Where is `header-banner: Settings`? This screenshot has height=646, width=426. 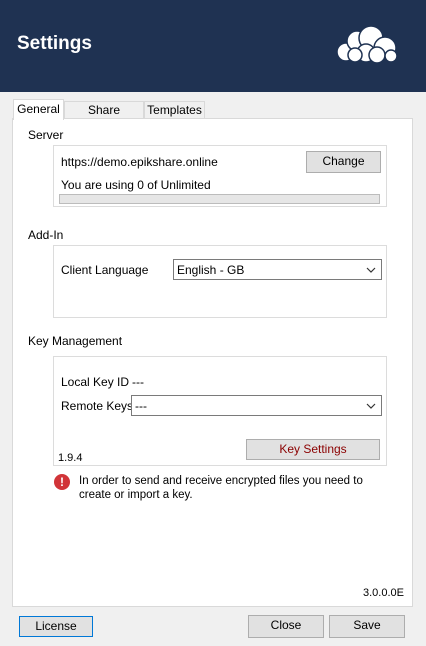 header-banner: Settings is located at coordinates (213, 46).